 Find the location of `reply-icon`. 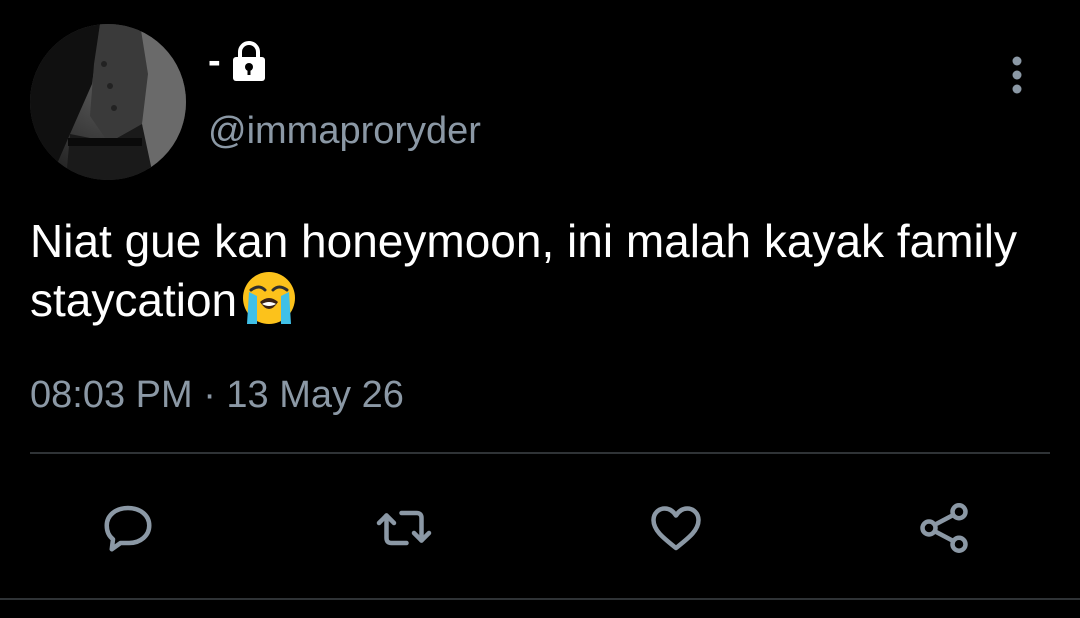

reply-icon is located at coordinates (128, 528).